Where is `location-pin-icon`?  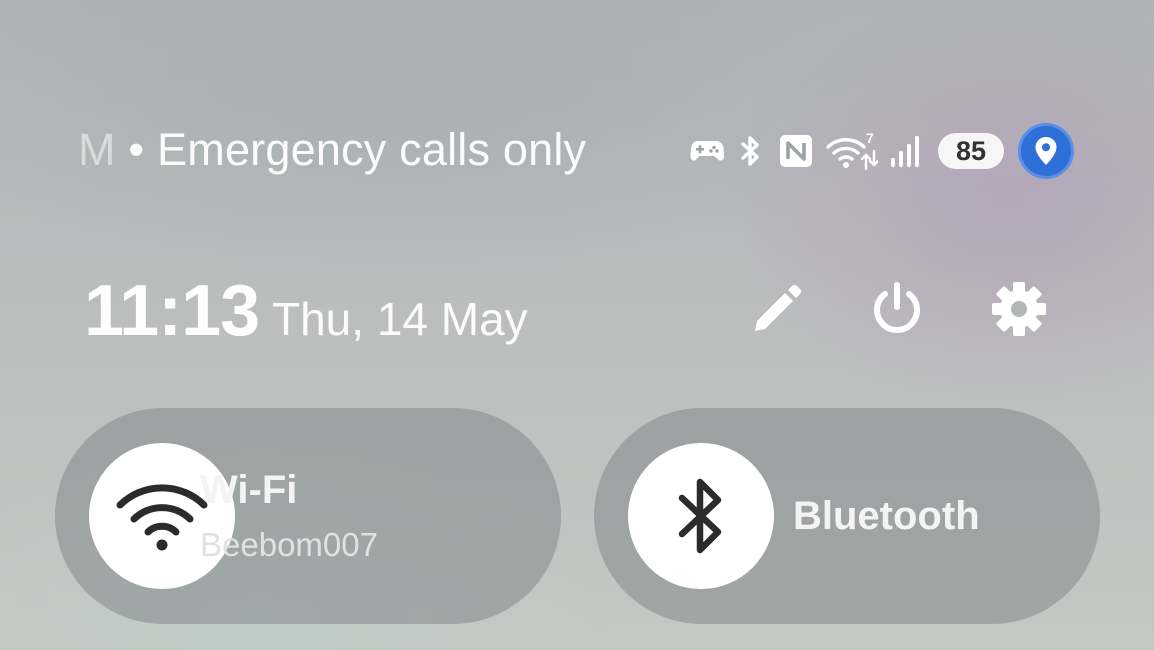
location-pin-icon is located at coordinates (1046, 151).